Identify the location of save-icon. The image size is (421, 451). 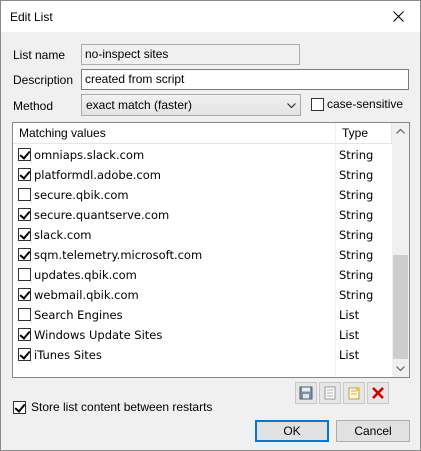
(306, 393).